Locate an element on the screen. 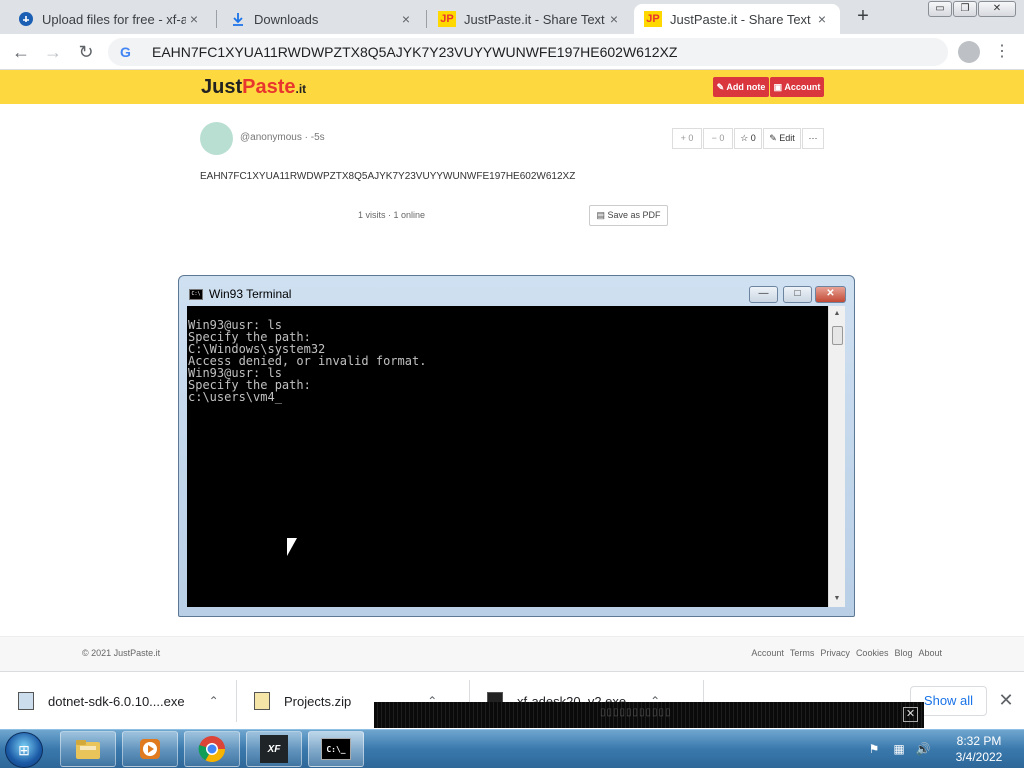 This screenshot has width=1024, height=768. cloud-upload-icon is located at coordinates (26, 19).